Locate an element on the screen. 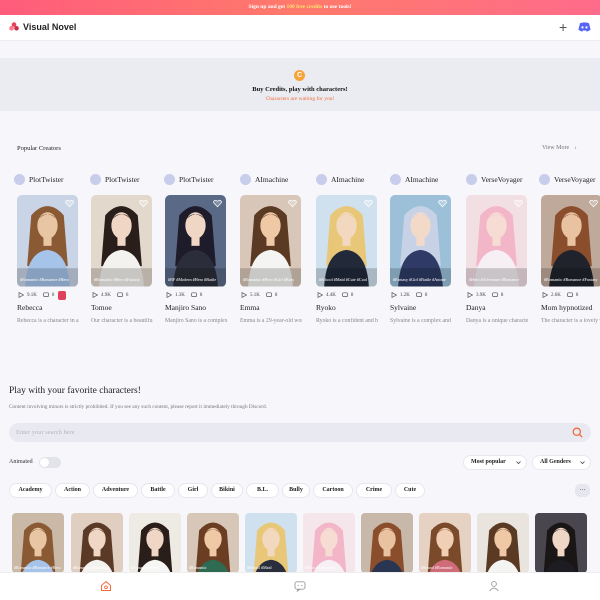 Image resolution: width=600 pixels, height=600 pixels. view-count: 3.9K is located at coordinates (481, 295).